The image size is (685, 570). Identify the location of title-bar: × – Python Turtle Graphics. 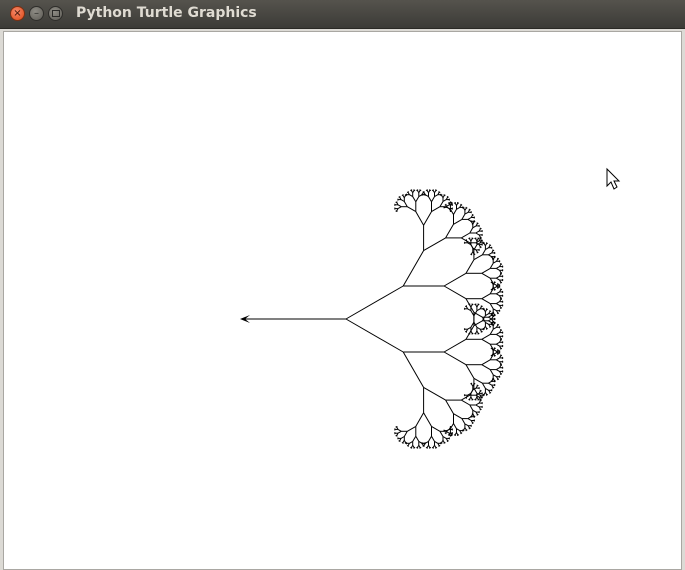
(342, 14).